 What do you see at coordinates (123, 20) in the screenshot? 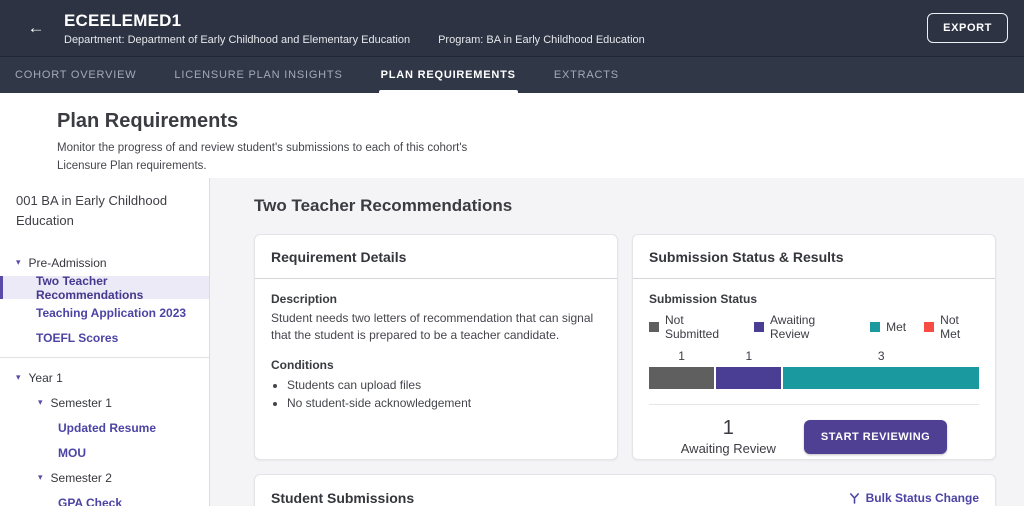
I see `cohort-title: ECEELEMED1` at bounding box center [123, 20].